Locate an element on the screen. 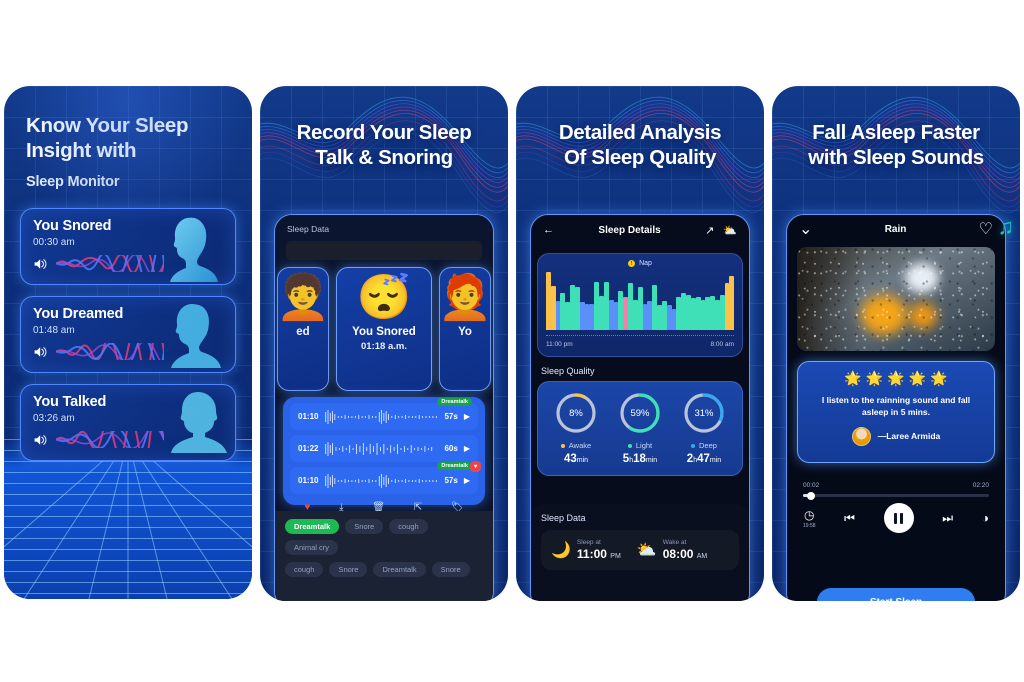 This screenshot has width=1024, height=682. mock-sleep-data-label: Sleep Data is located at coordinates (308, 229).